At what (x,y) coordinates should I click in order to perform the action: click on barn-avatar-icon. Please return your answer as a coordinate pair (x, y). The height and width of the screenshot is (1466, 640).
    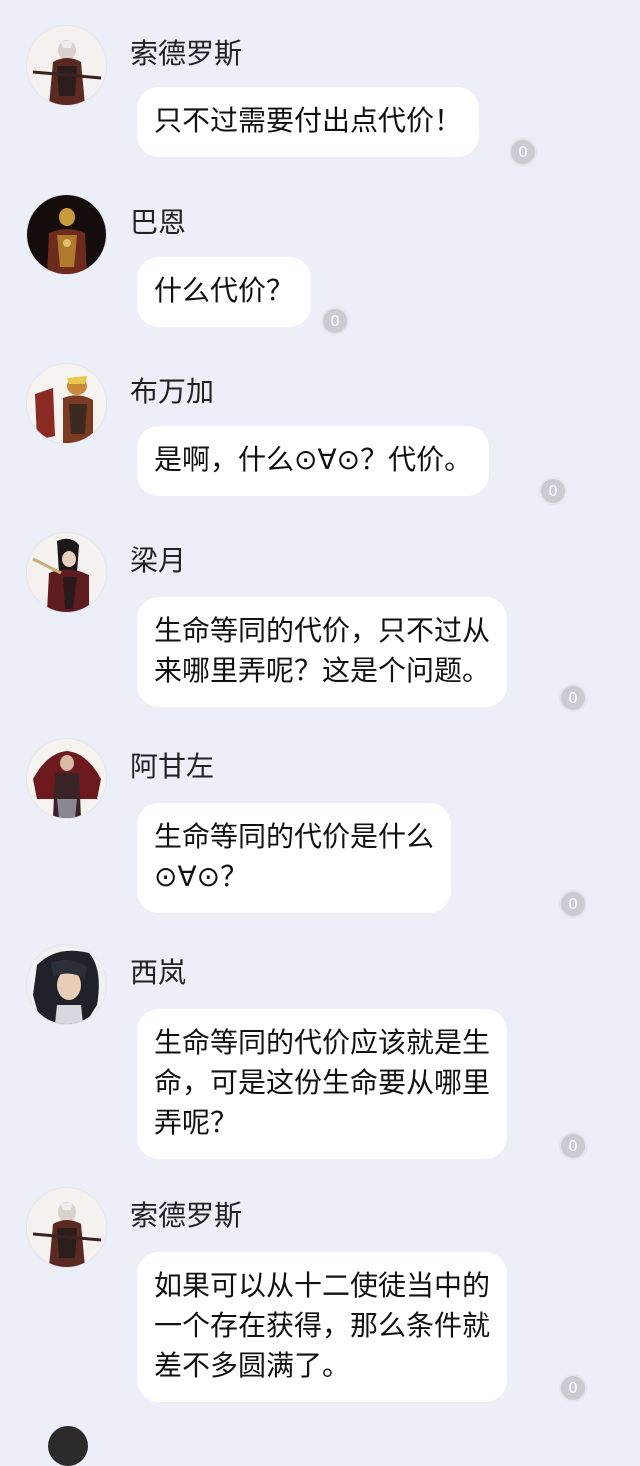
    Looking at the image, I should click on (66, 234).